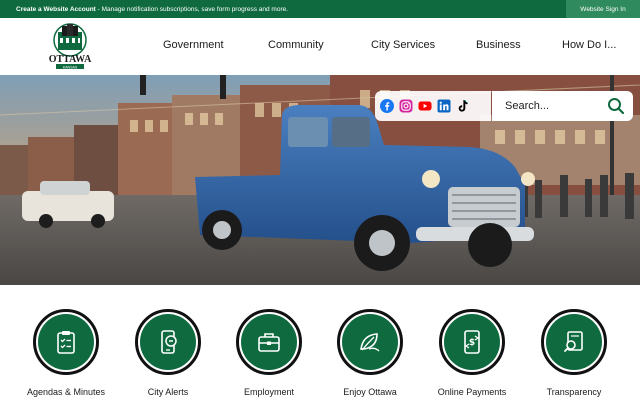  Describe the element at coordinates (296, 45) in the screenshot. I see `nav-community: Community` at that location.